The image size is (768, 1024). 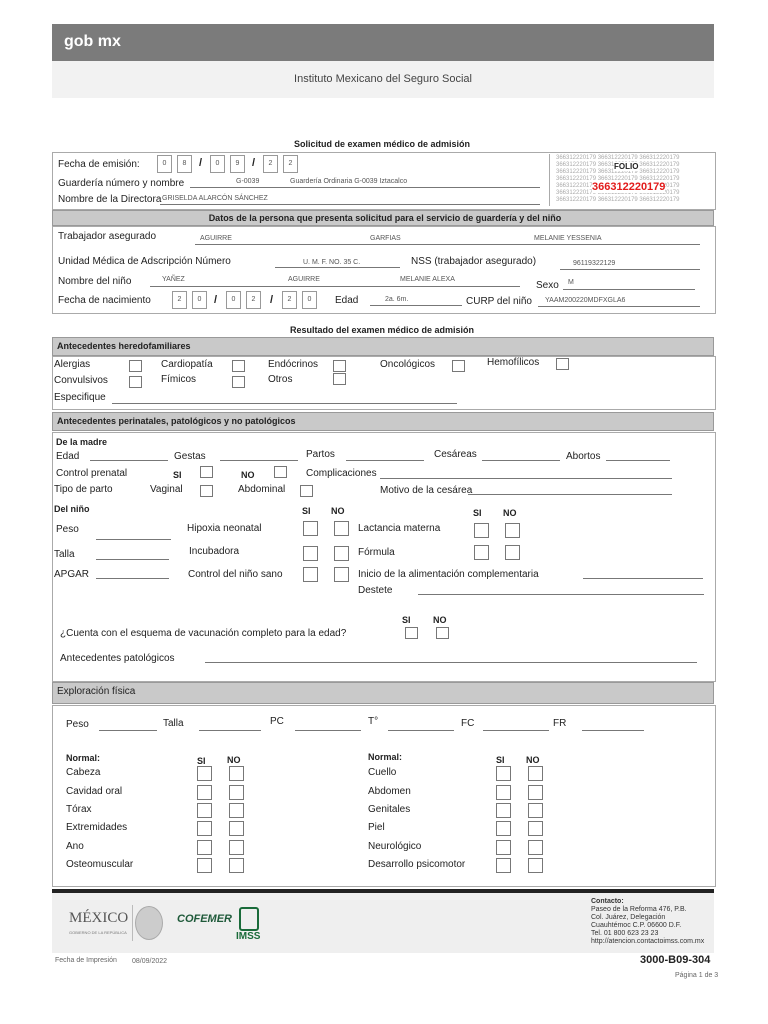 What do you see at coordinates (72, 509) in the screenshot?
I see `nino-heading: Del niño` at bounding box center [72, 509].